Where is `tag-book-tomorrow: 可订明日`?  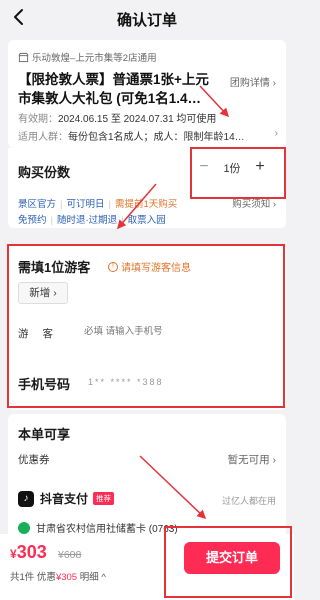 tag-book-tomorrow: 可订明日 is located at coordinates (85, 204).